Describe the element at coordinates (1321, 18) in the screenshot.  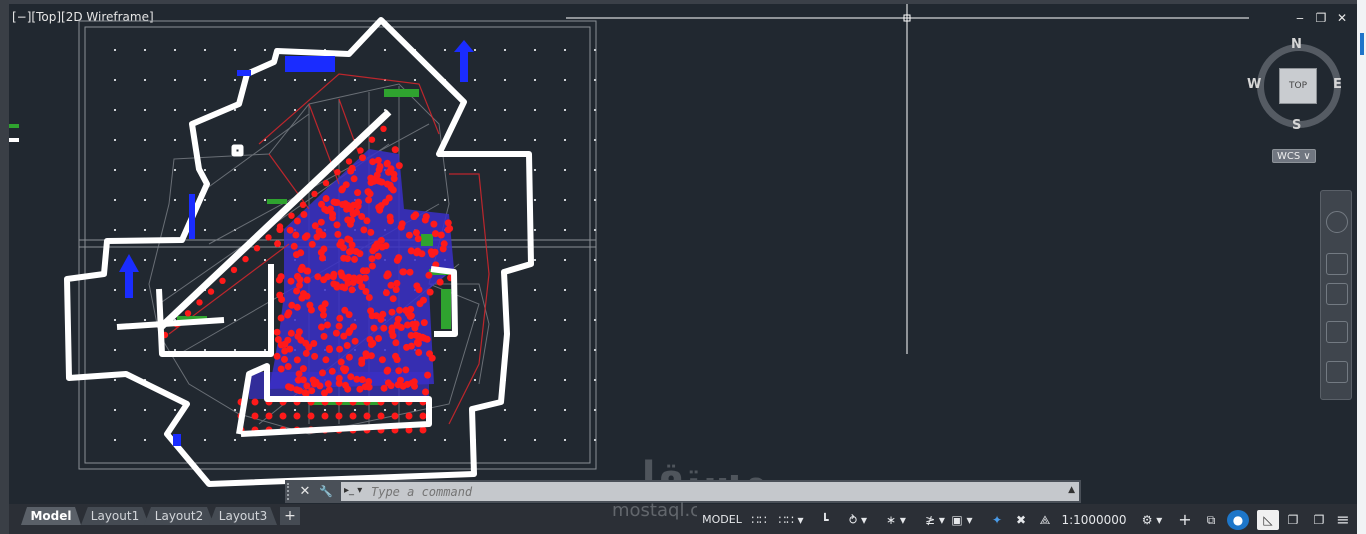
I see `restore-icon: ❐` at that location.